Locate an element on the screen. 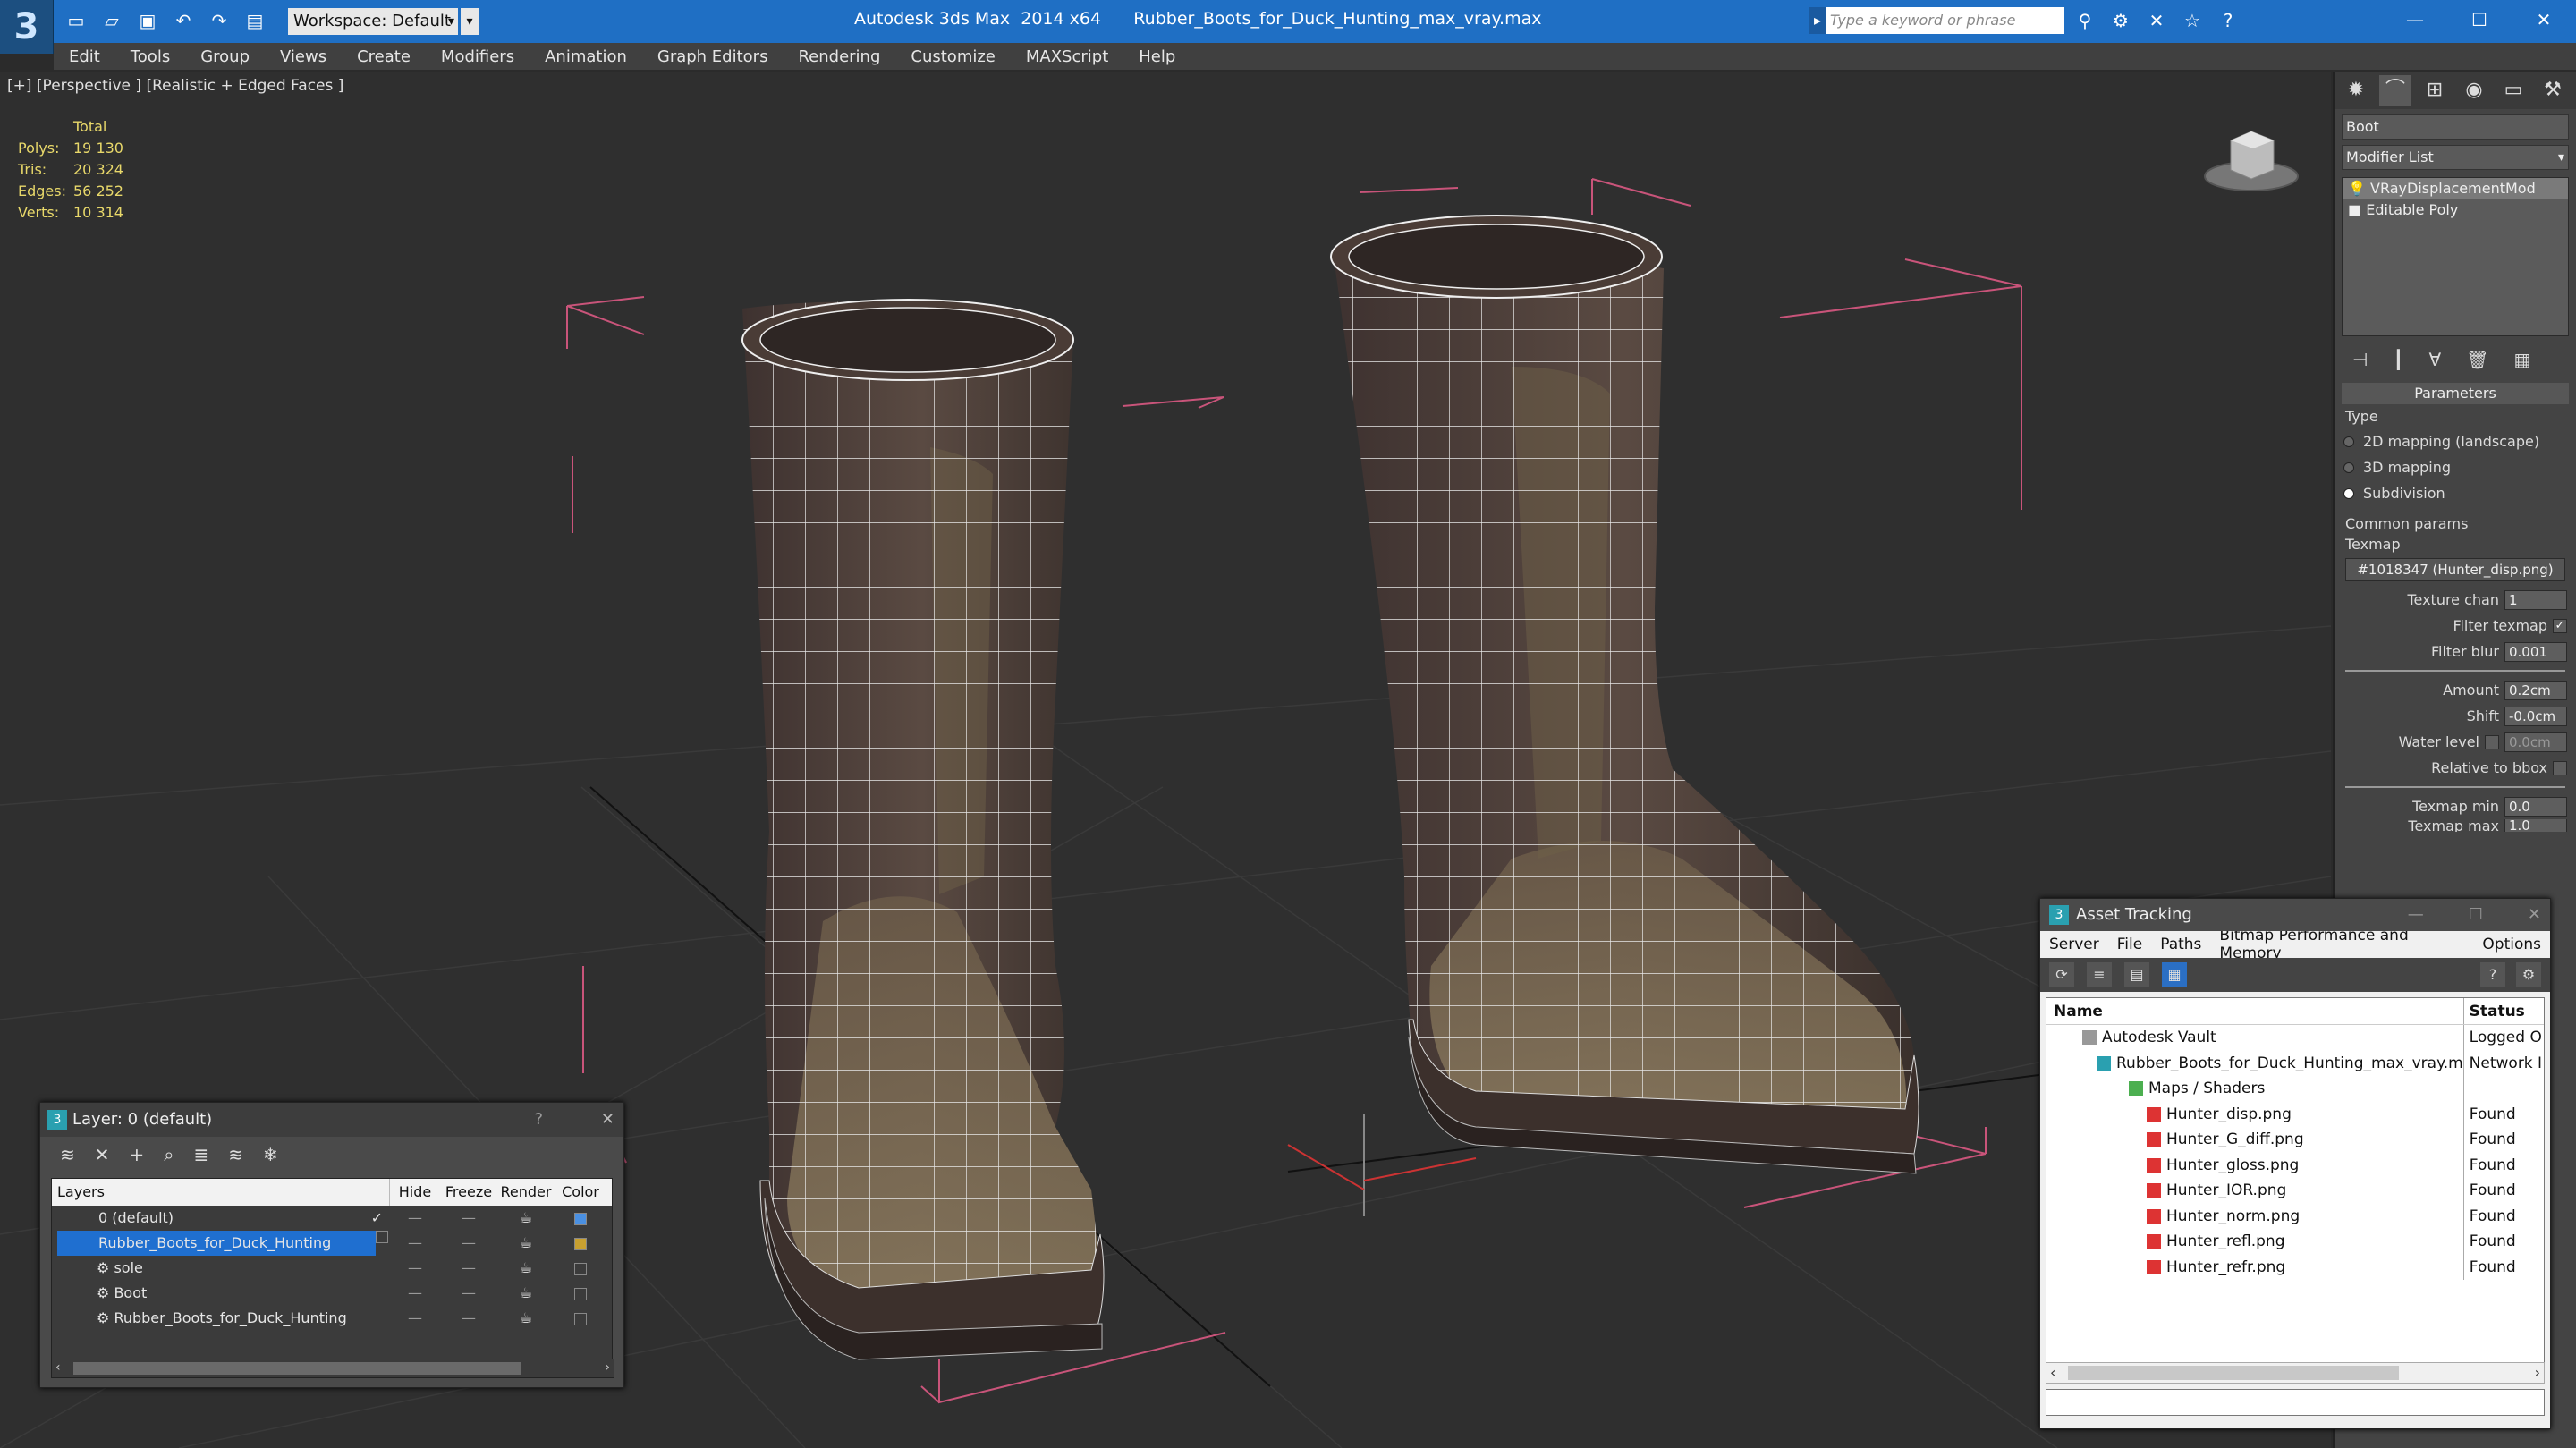 This screenshot has height=1448, width=2576. column-render: Render is located at coordinates (526, 1192).